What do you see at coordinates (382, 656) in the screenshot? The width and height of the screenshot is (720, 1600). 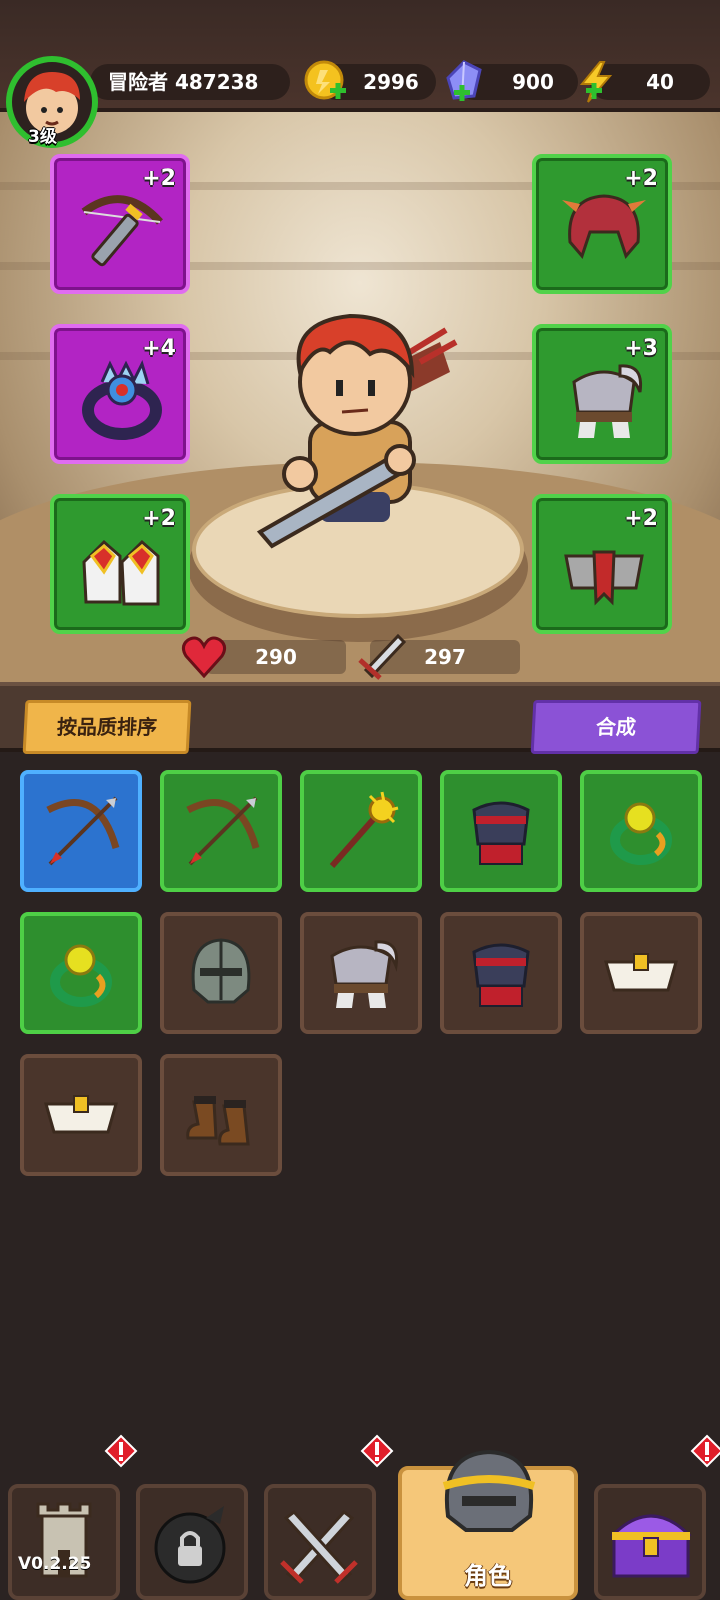 I see `sword-icon` at bounding box center [382, 656].